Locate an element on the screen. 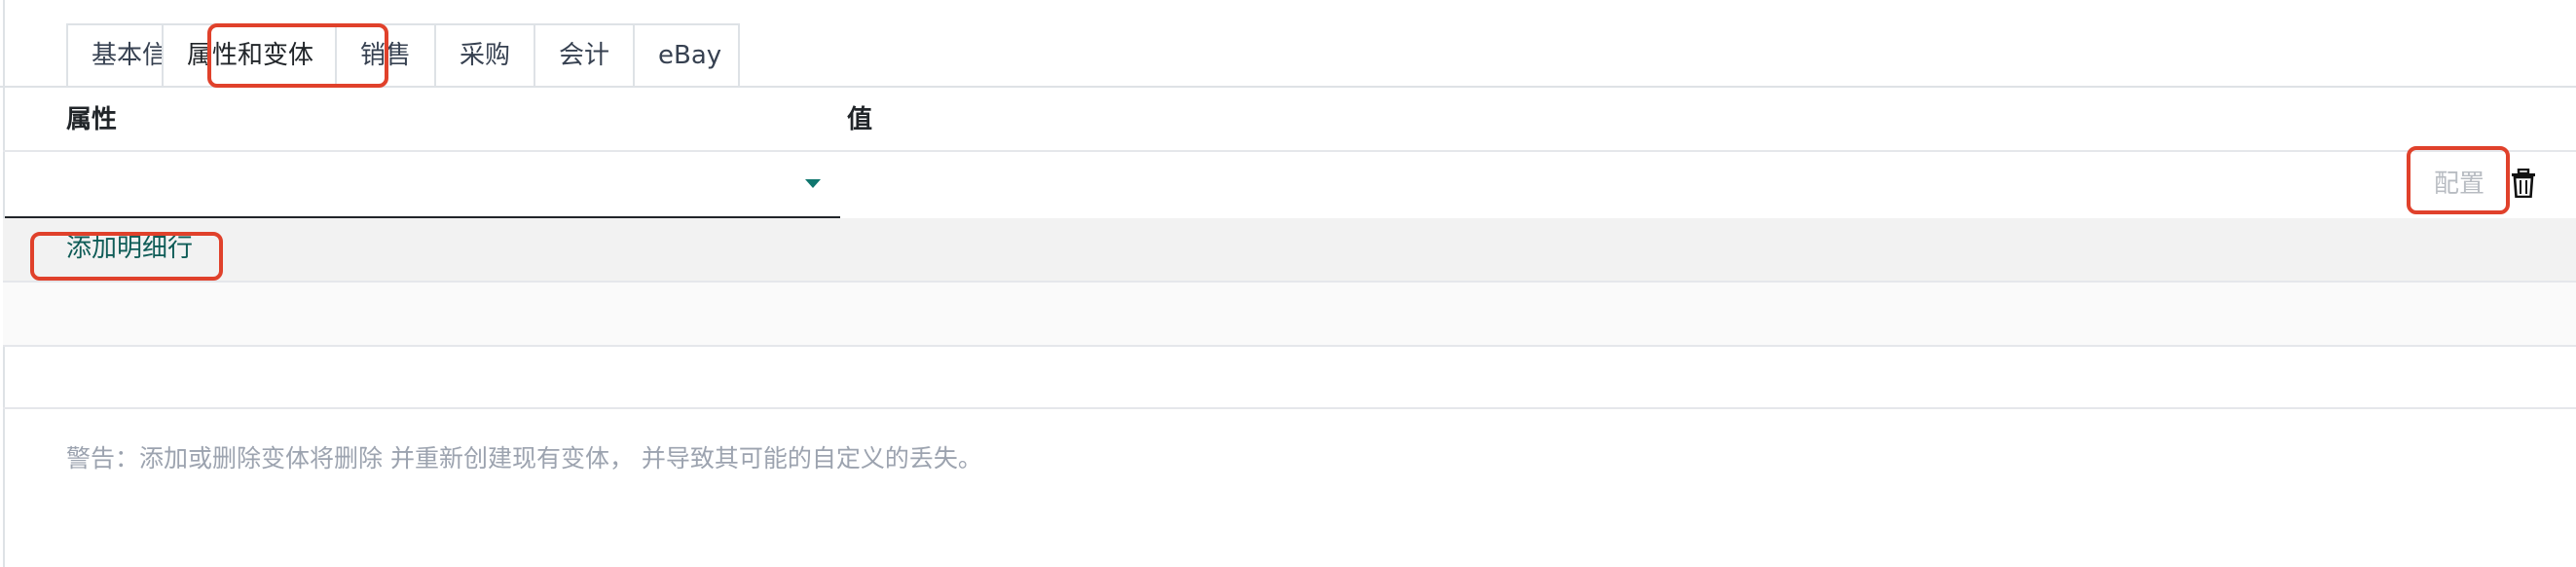  column-header-attribute: 属性 is located at coordinates (91, 120).